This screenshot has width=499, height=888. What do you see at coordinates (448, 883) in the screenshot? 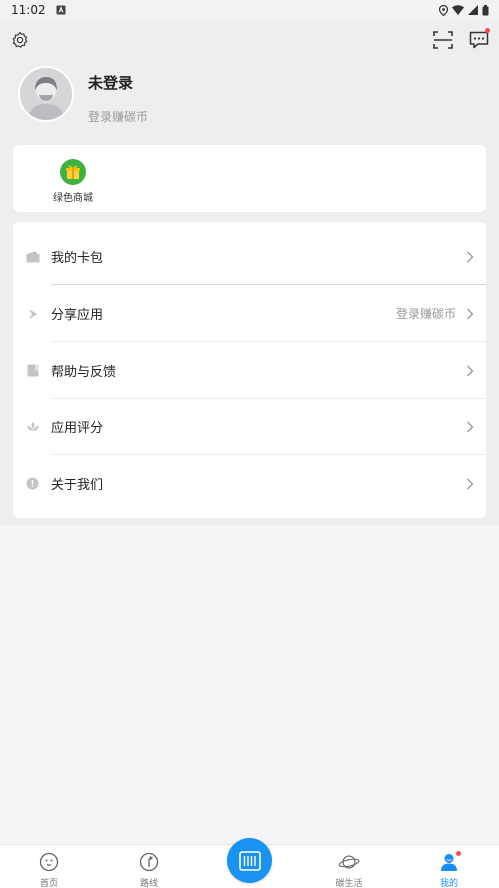
I see `tab-label: 我的` at bounding box center [448, 883].